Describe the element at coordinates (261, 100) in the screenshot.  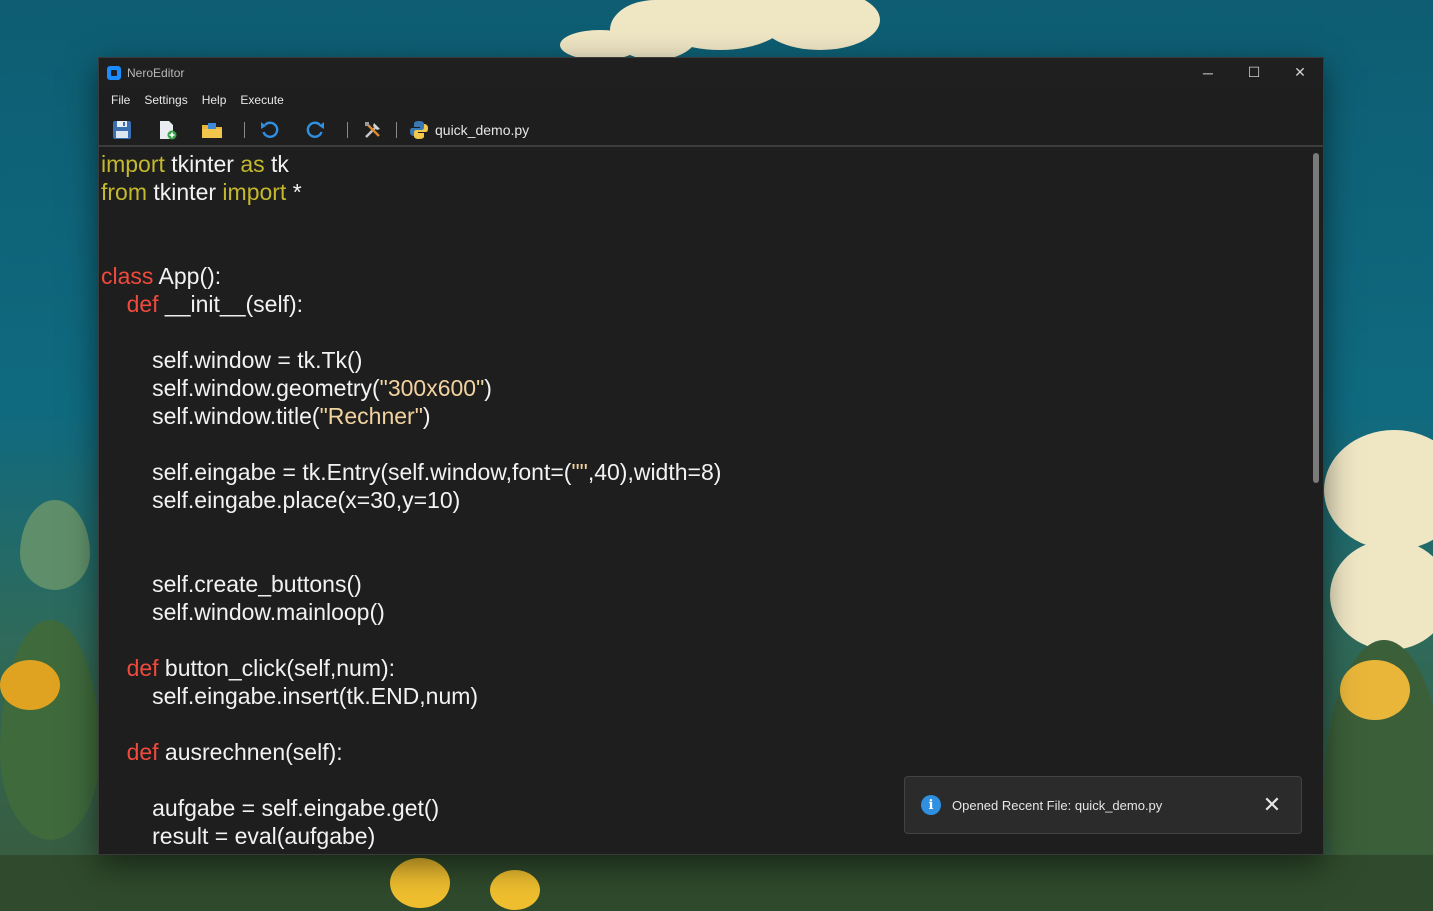
I see `menu-execute: Execute` at that location.